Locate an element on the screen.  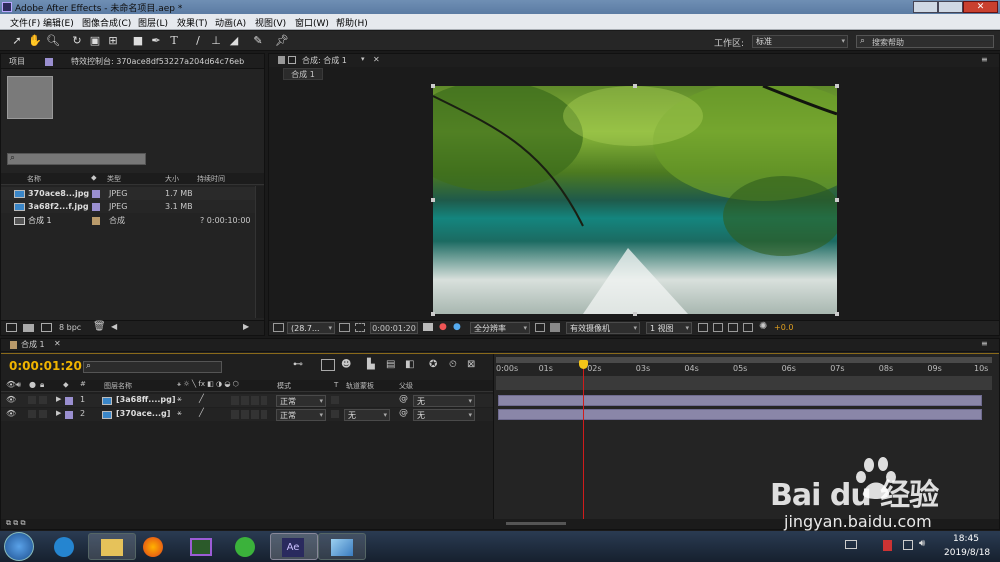
layer-duration-bar is located at coordinates (740, 414).